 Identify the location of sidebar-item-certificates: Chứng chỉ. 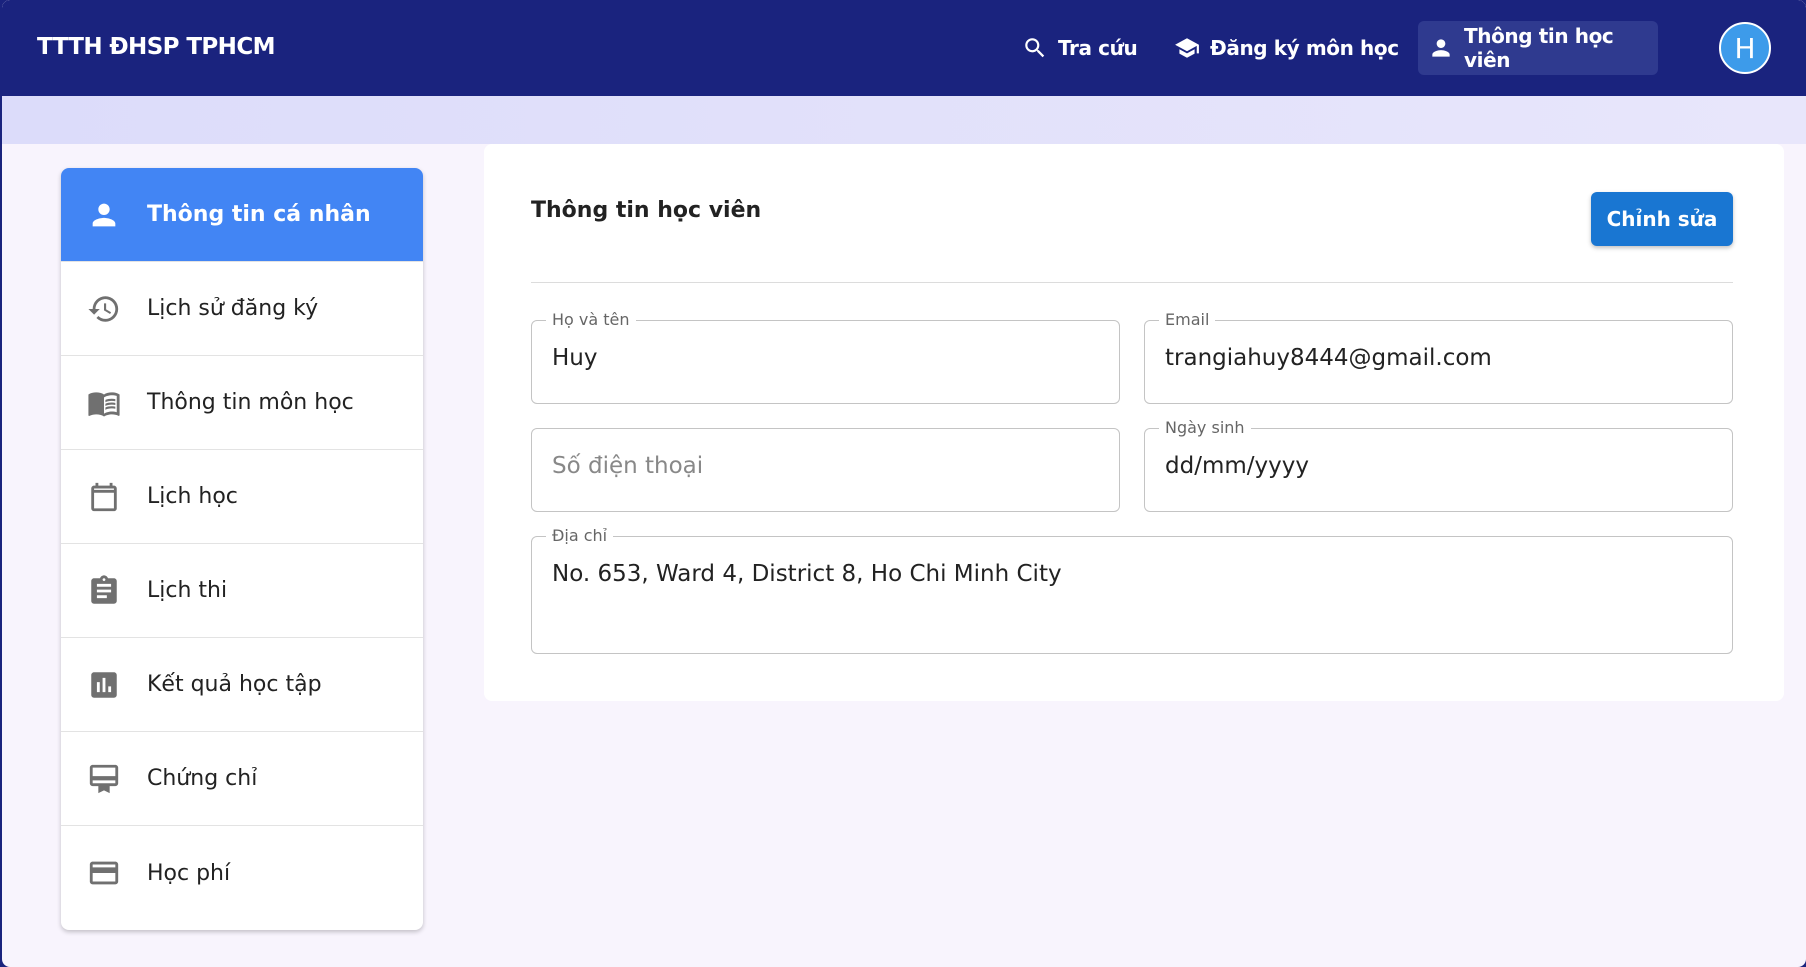
(242, 779).